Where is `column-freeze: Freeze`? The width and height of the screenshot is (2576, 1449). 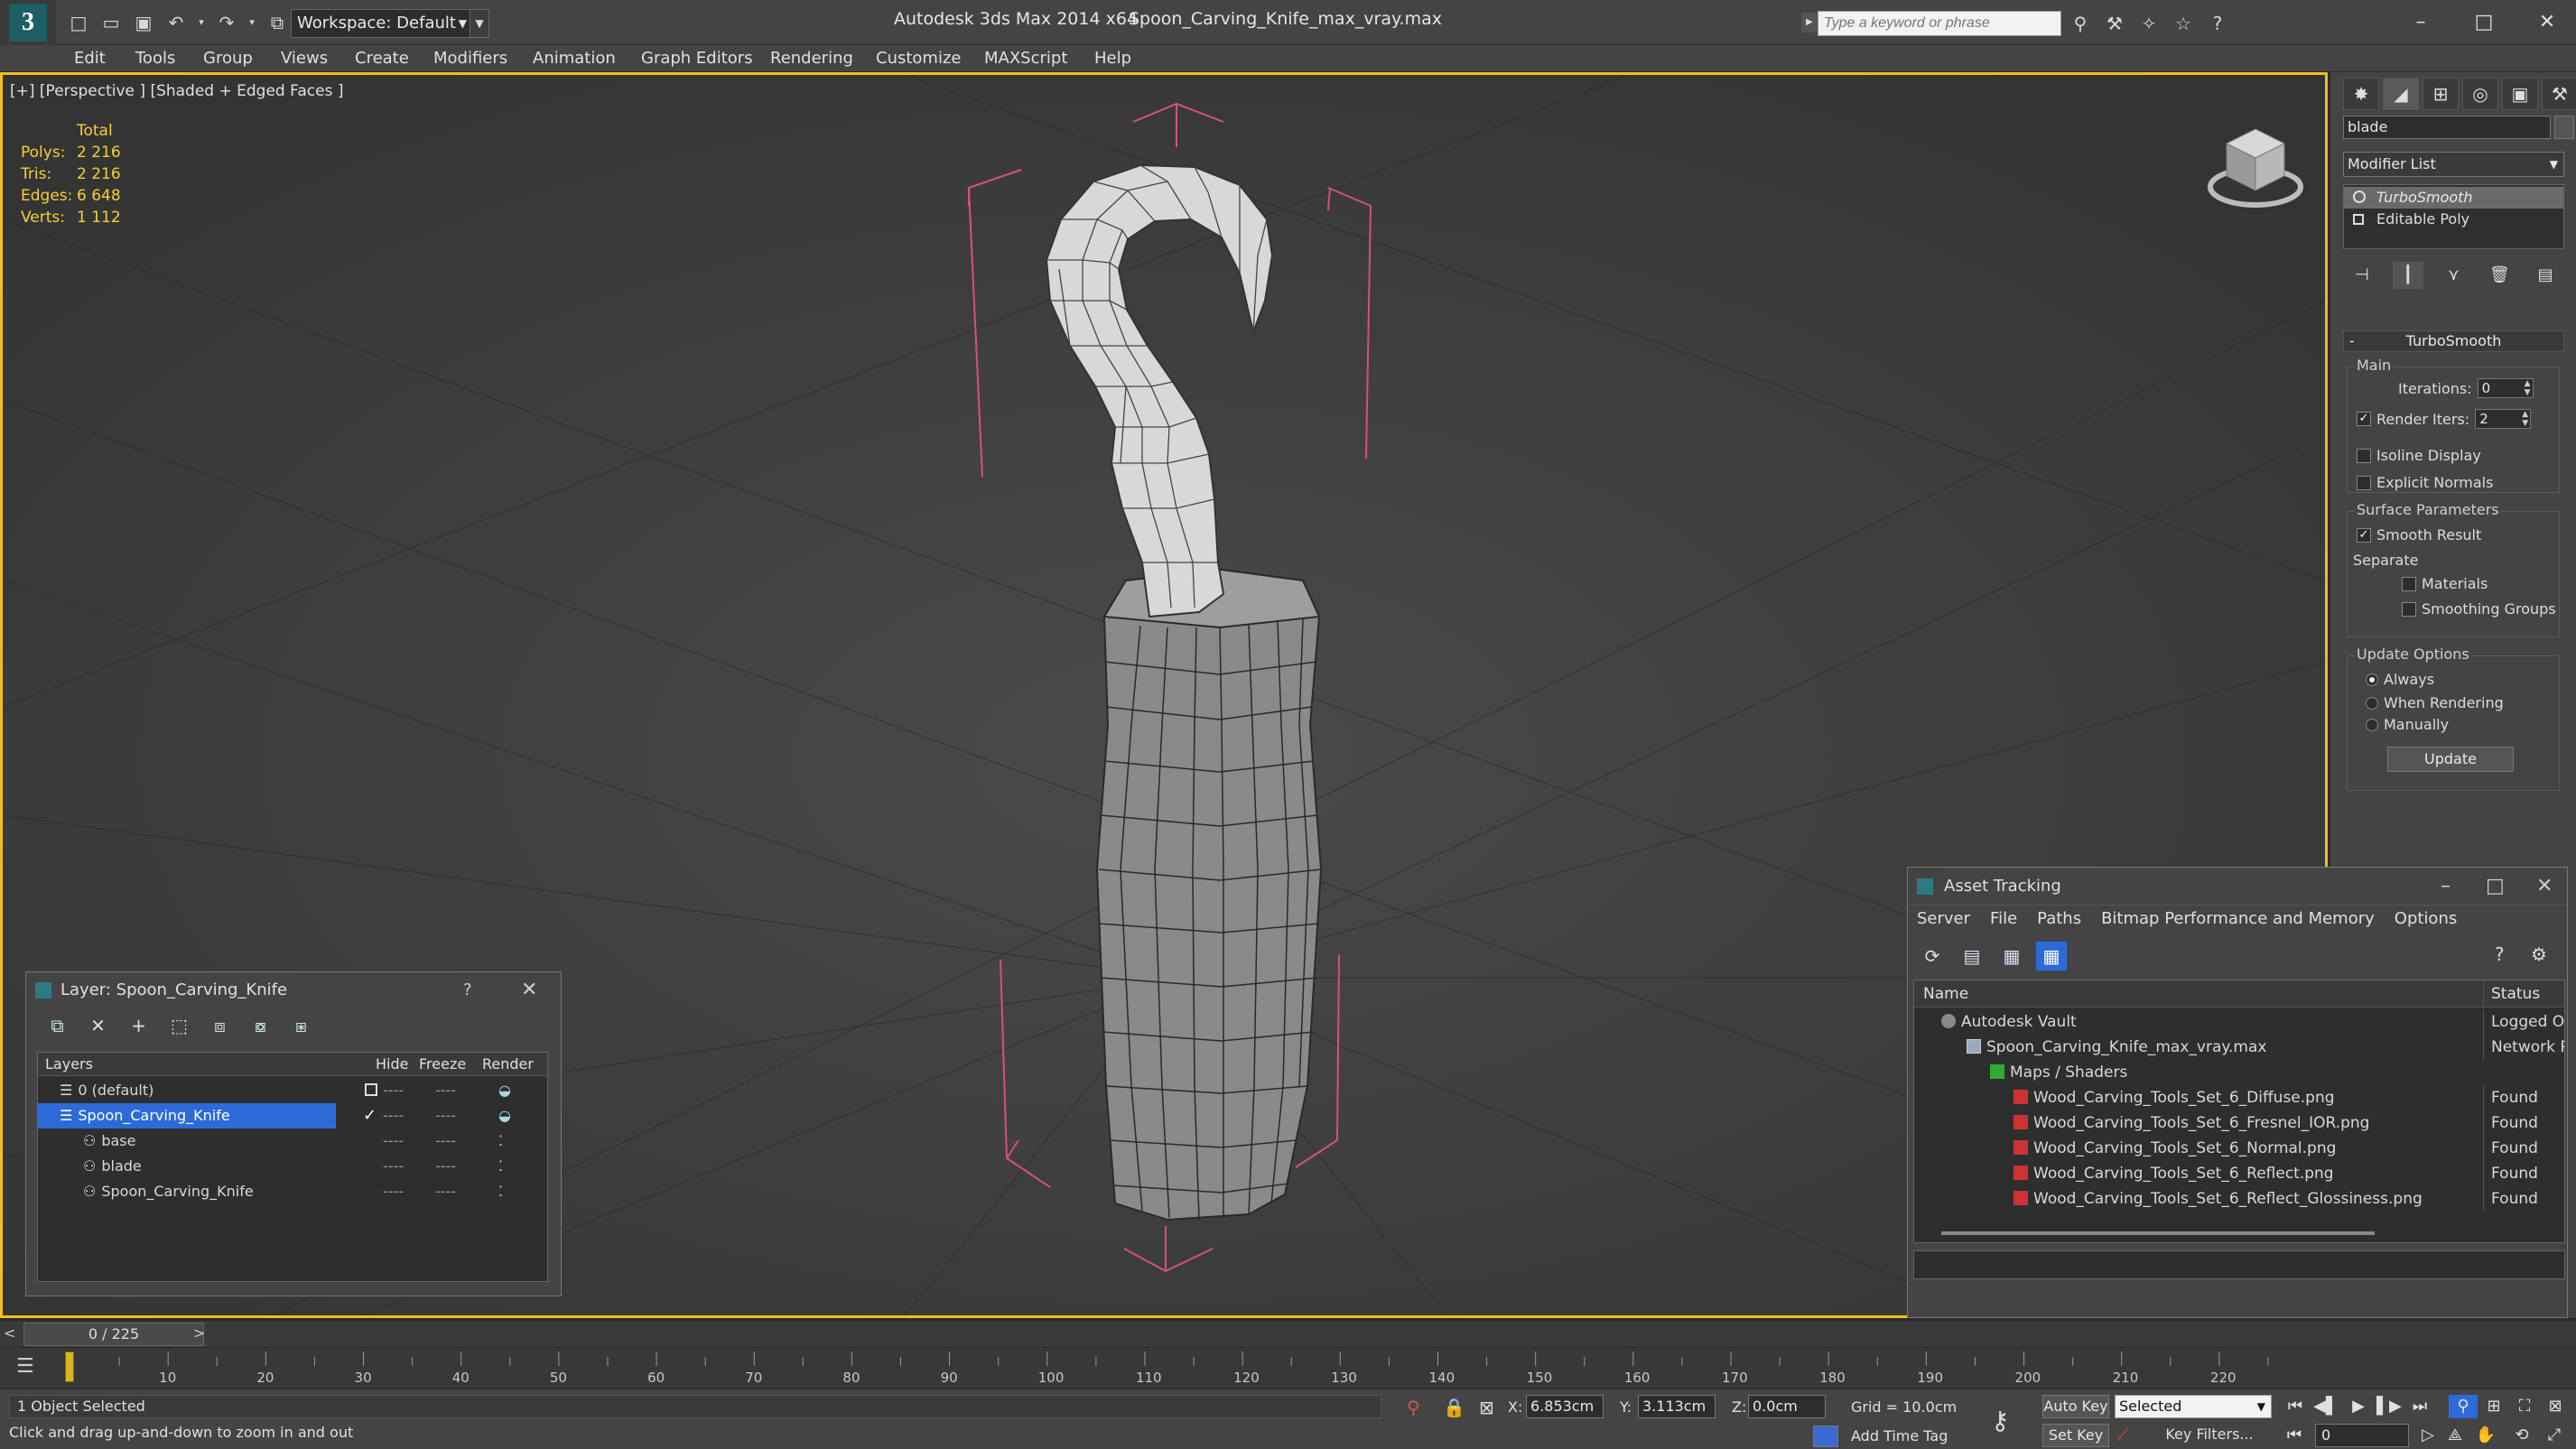 column-freeze: Freeze is located at coordinates (442, 1064).